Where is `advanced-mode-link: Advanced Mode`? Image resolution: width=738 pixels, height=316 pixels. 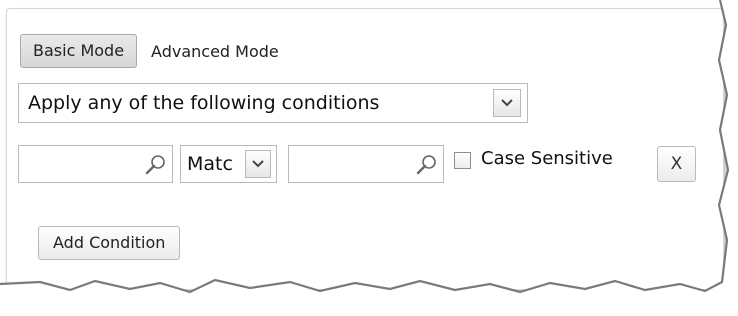 advanced-mode-link: Advanced Mode is located at coordinates (215, 51).